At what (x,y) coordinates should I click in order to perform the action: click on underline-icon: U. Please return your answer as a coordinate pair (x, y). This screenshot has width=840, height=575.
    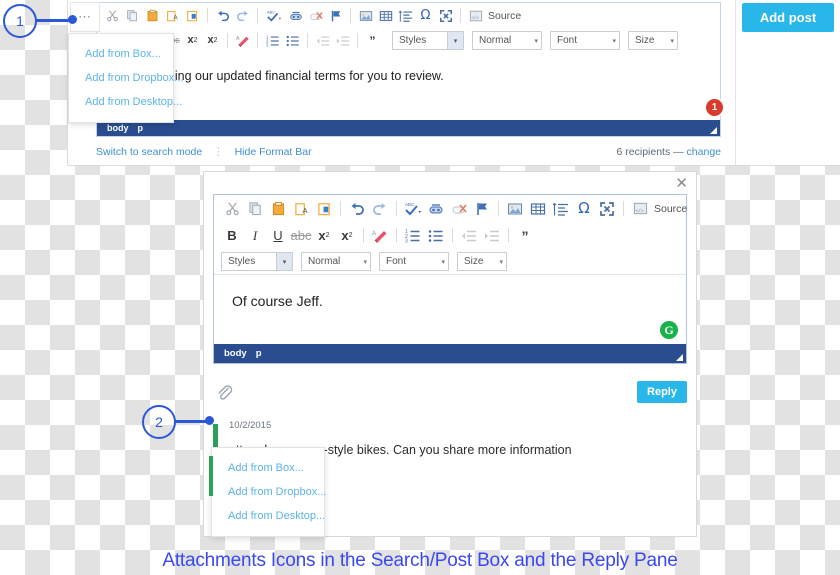
    Looking at the image, I should click on (278, 235).